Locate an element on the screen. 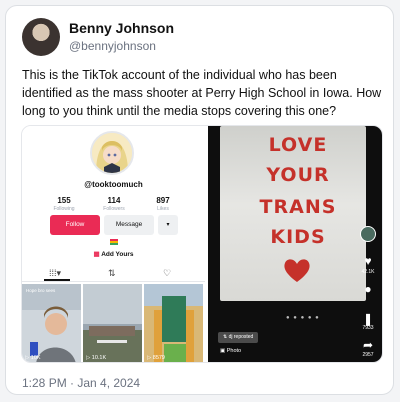  graffiti-line-2: YOUR is located at coordinates (298, 175).